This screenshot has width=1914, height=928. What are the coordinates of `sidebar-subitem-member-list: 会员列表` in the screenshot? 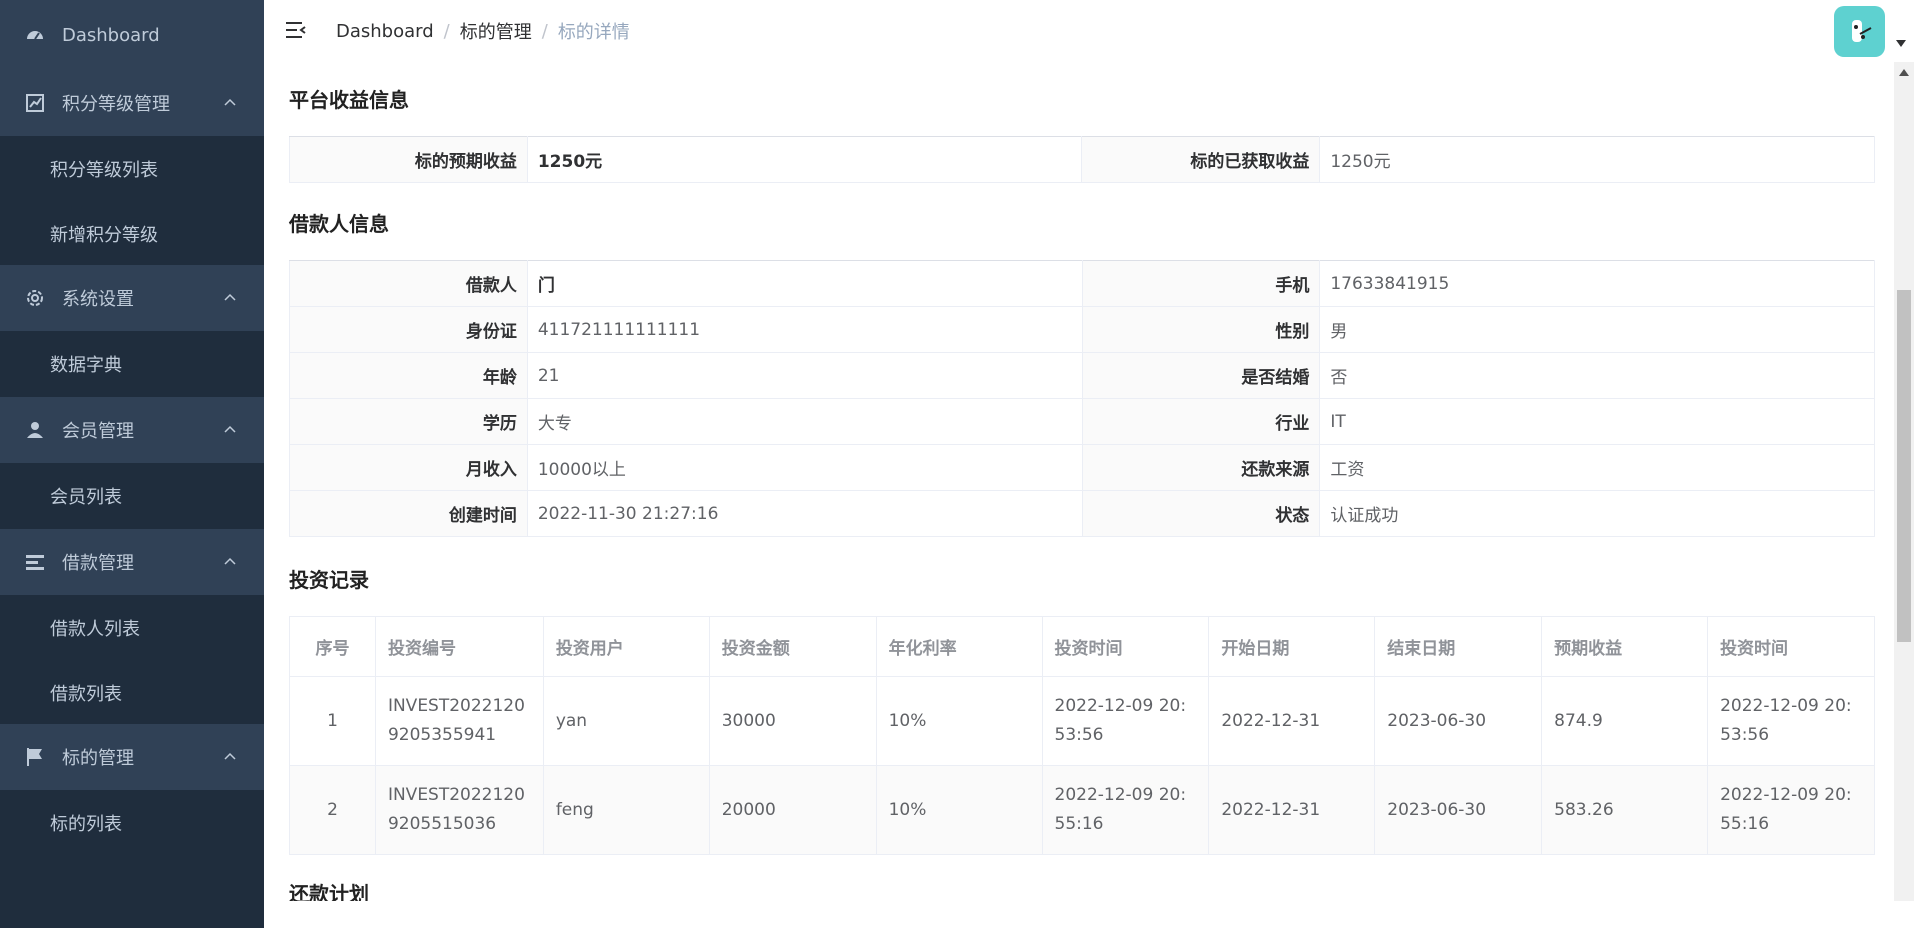 It's located at (132, 496).